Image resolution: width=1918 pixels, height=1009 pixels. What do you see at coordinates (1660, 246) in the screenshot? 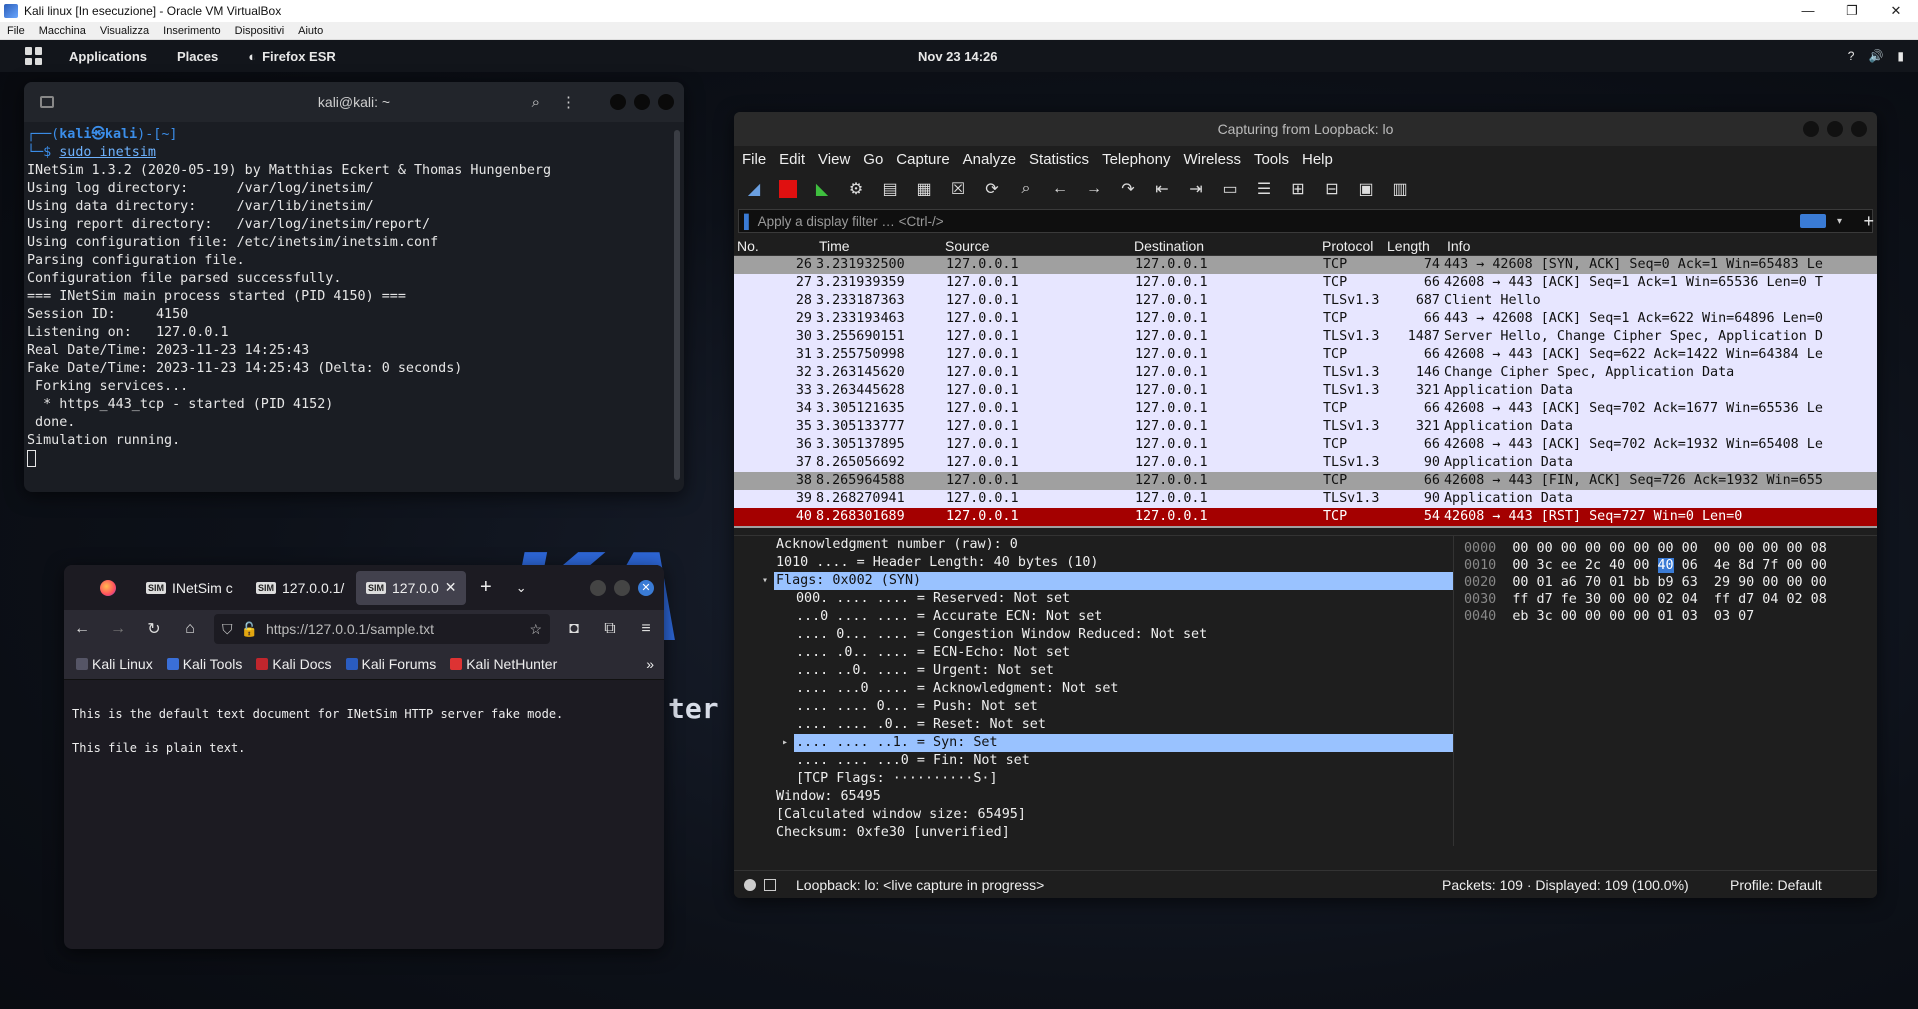
I see `col-info: Info` at bounding box center [1660, 246].